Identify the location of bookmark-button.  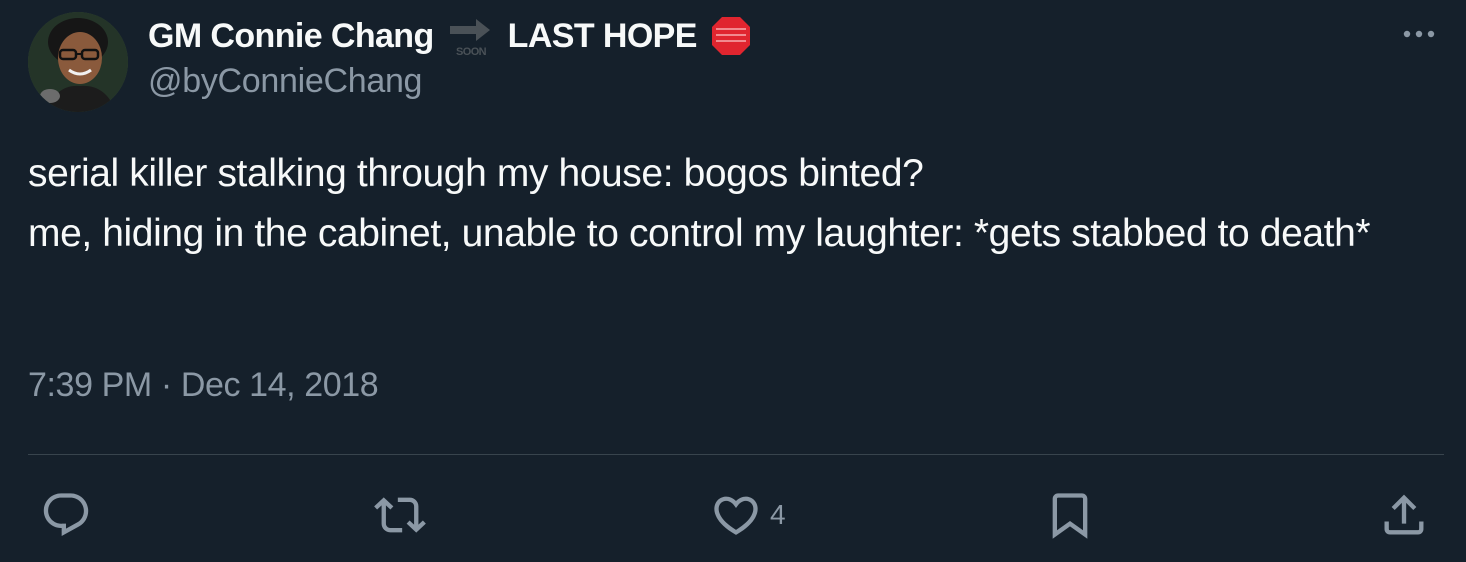
(1070, 515).